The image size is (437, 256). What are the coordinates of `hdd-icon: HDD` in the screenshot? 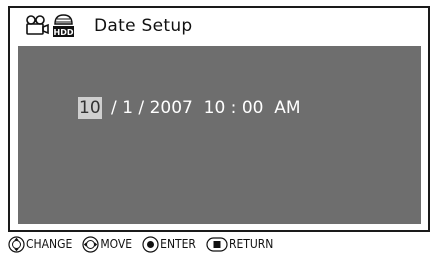 It's located at (63, 25).